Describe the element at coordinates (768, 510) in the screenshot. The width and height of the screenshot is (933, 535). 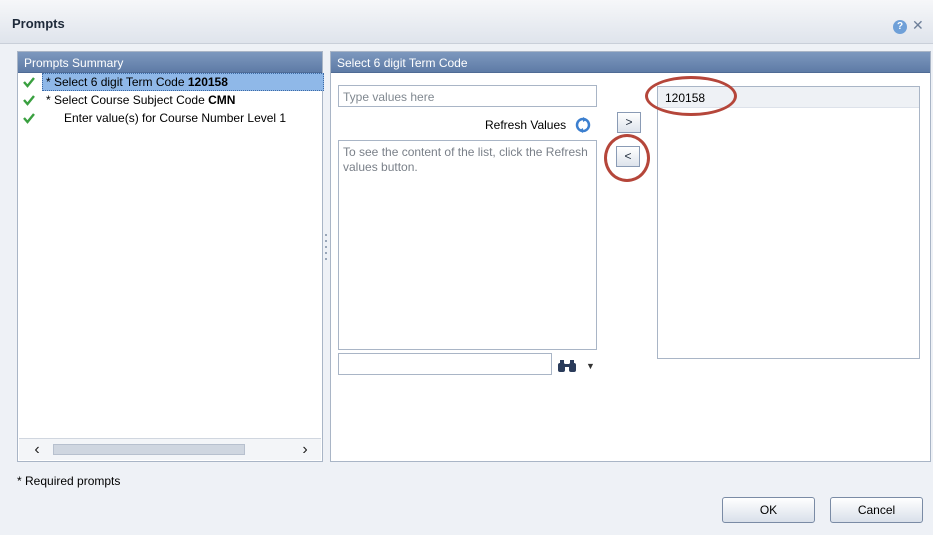
I see `ok-button: OK` at that location.